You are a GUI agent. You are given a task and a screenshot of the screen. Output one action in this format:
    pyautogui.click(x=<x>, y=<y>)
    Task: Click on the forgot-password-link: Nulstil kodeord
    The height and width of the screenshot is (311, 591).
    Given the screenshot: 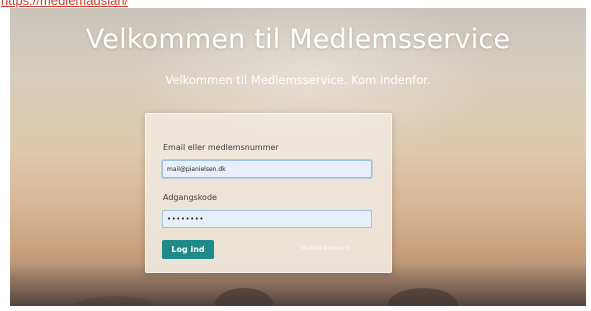 What is the action you would take?
    pyautogui.click(x=325, y=248)
    